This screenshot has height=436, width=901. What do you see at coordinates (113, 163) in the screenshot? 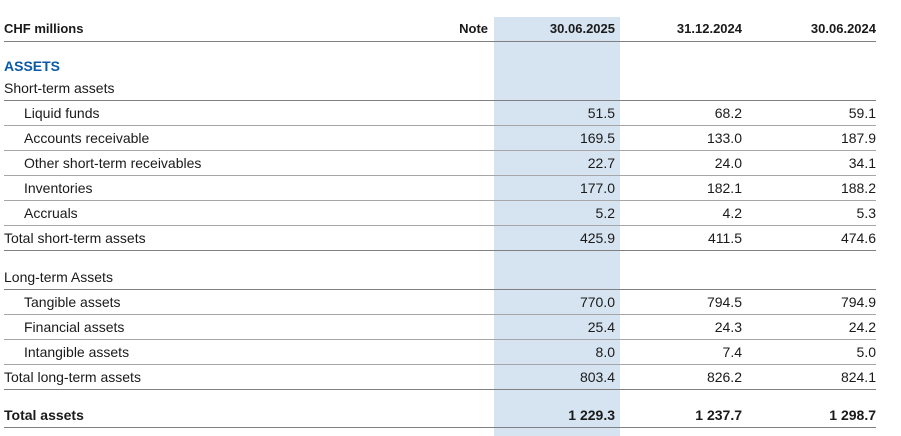
I see `row-label: Other short-term receivables` at bounding box center [113, 163].